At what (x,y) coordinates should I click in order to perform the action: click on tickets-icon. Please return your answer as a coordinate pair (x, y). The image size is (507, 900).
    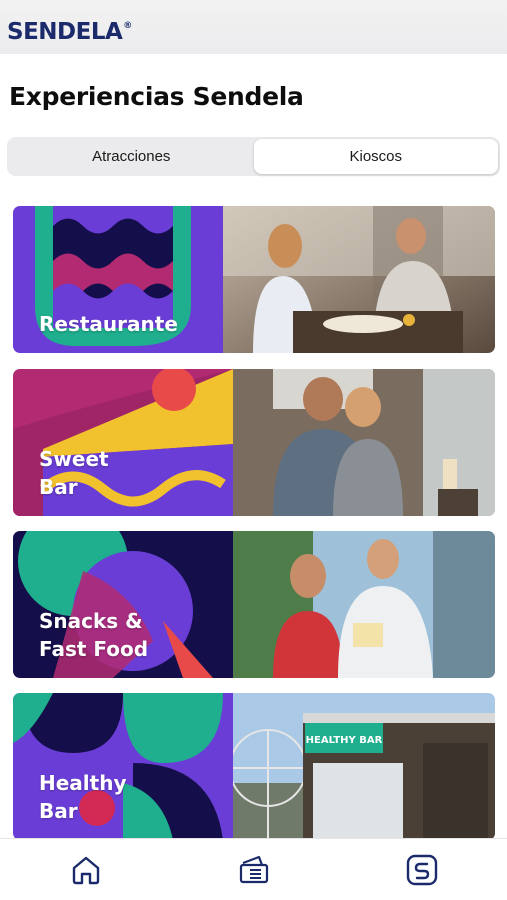
    Looking at the image, I should click on (254, 870).